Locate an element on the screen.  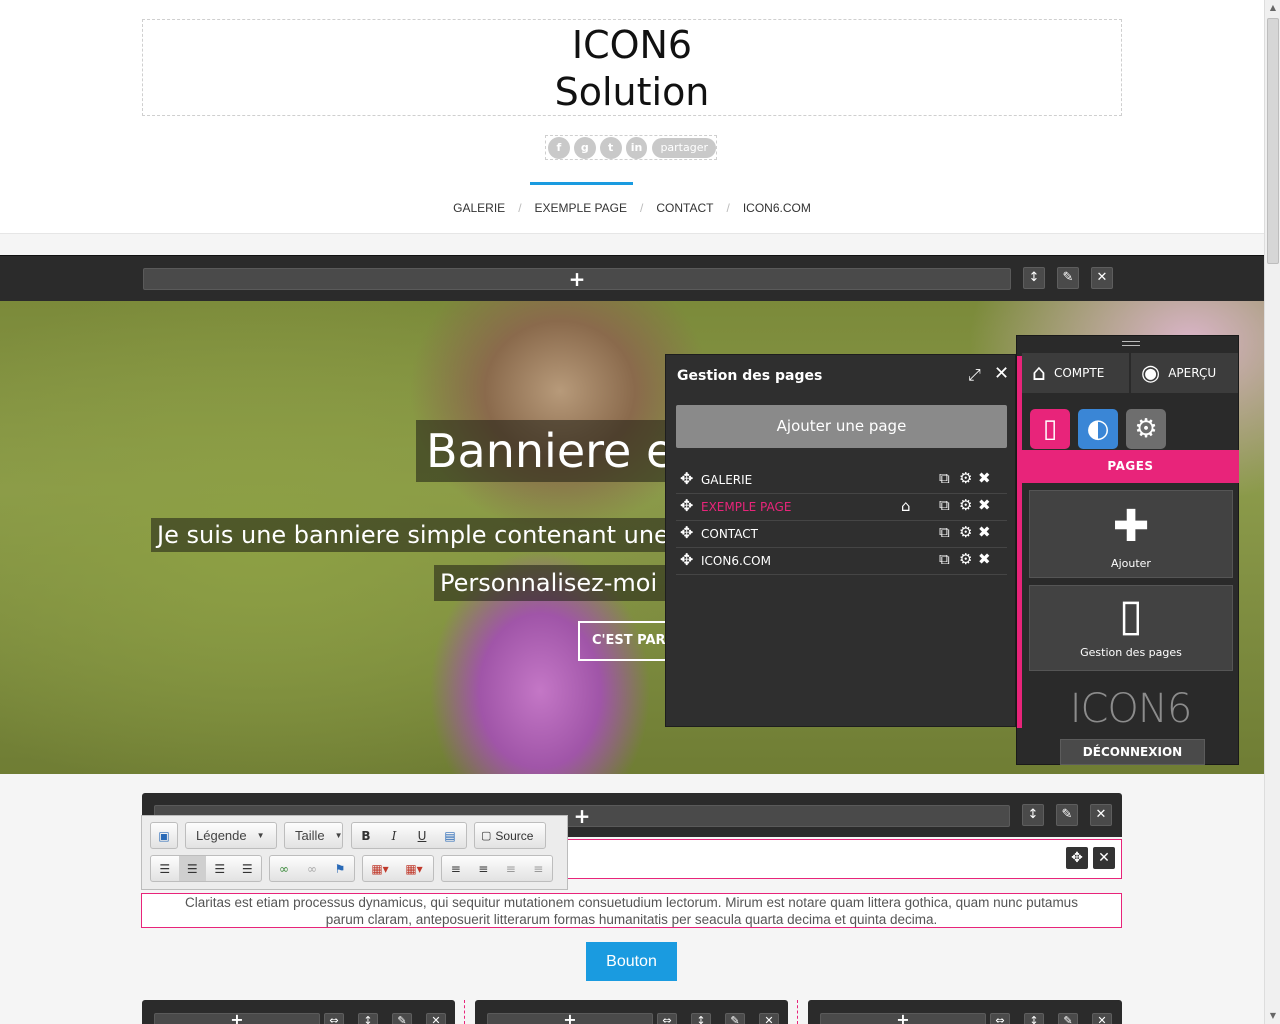
align-left-icon: ☰ is located at coordinates (165, 868).